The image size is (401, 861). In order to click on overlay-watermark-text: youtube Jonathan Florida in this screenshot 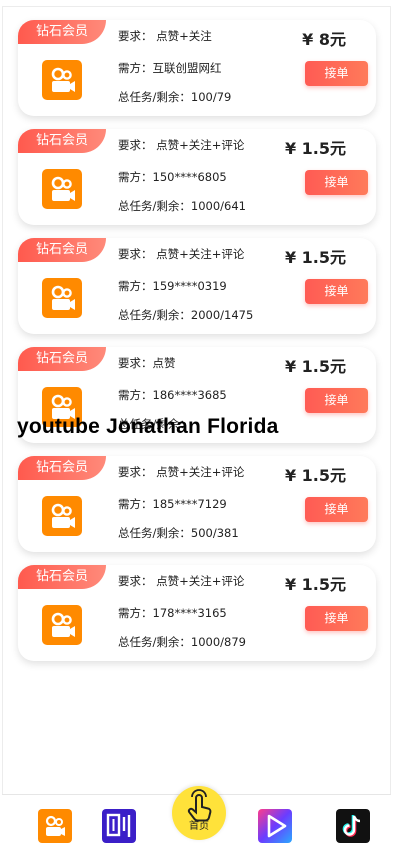, I will do `click(148, 426)`.